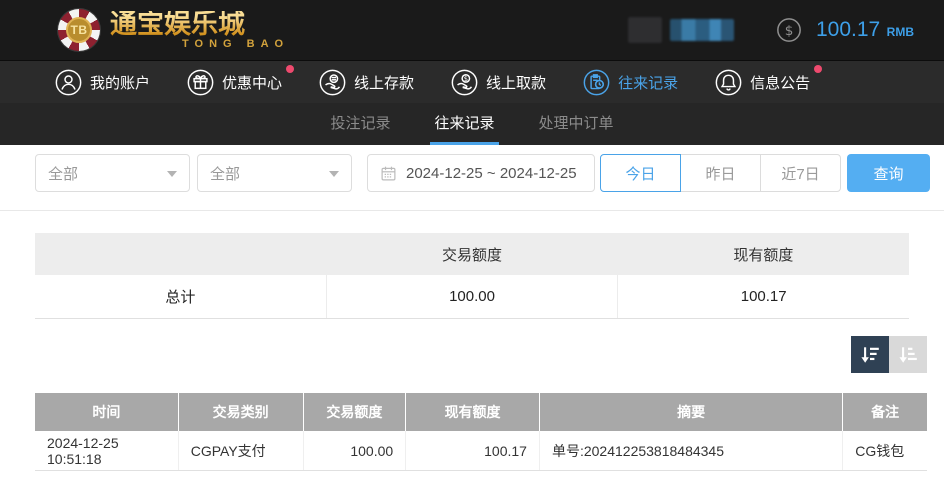  Describe the element at coordinates (332, 82) in the screenshot. I see `deposit-icon` at that location.